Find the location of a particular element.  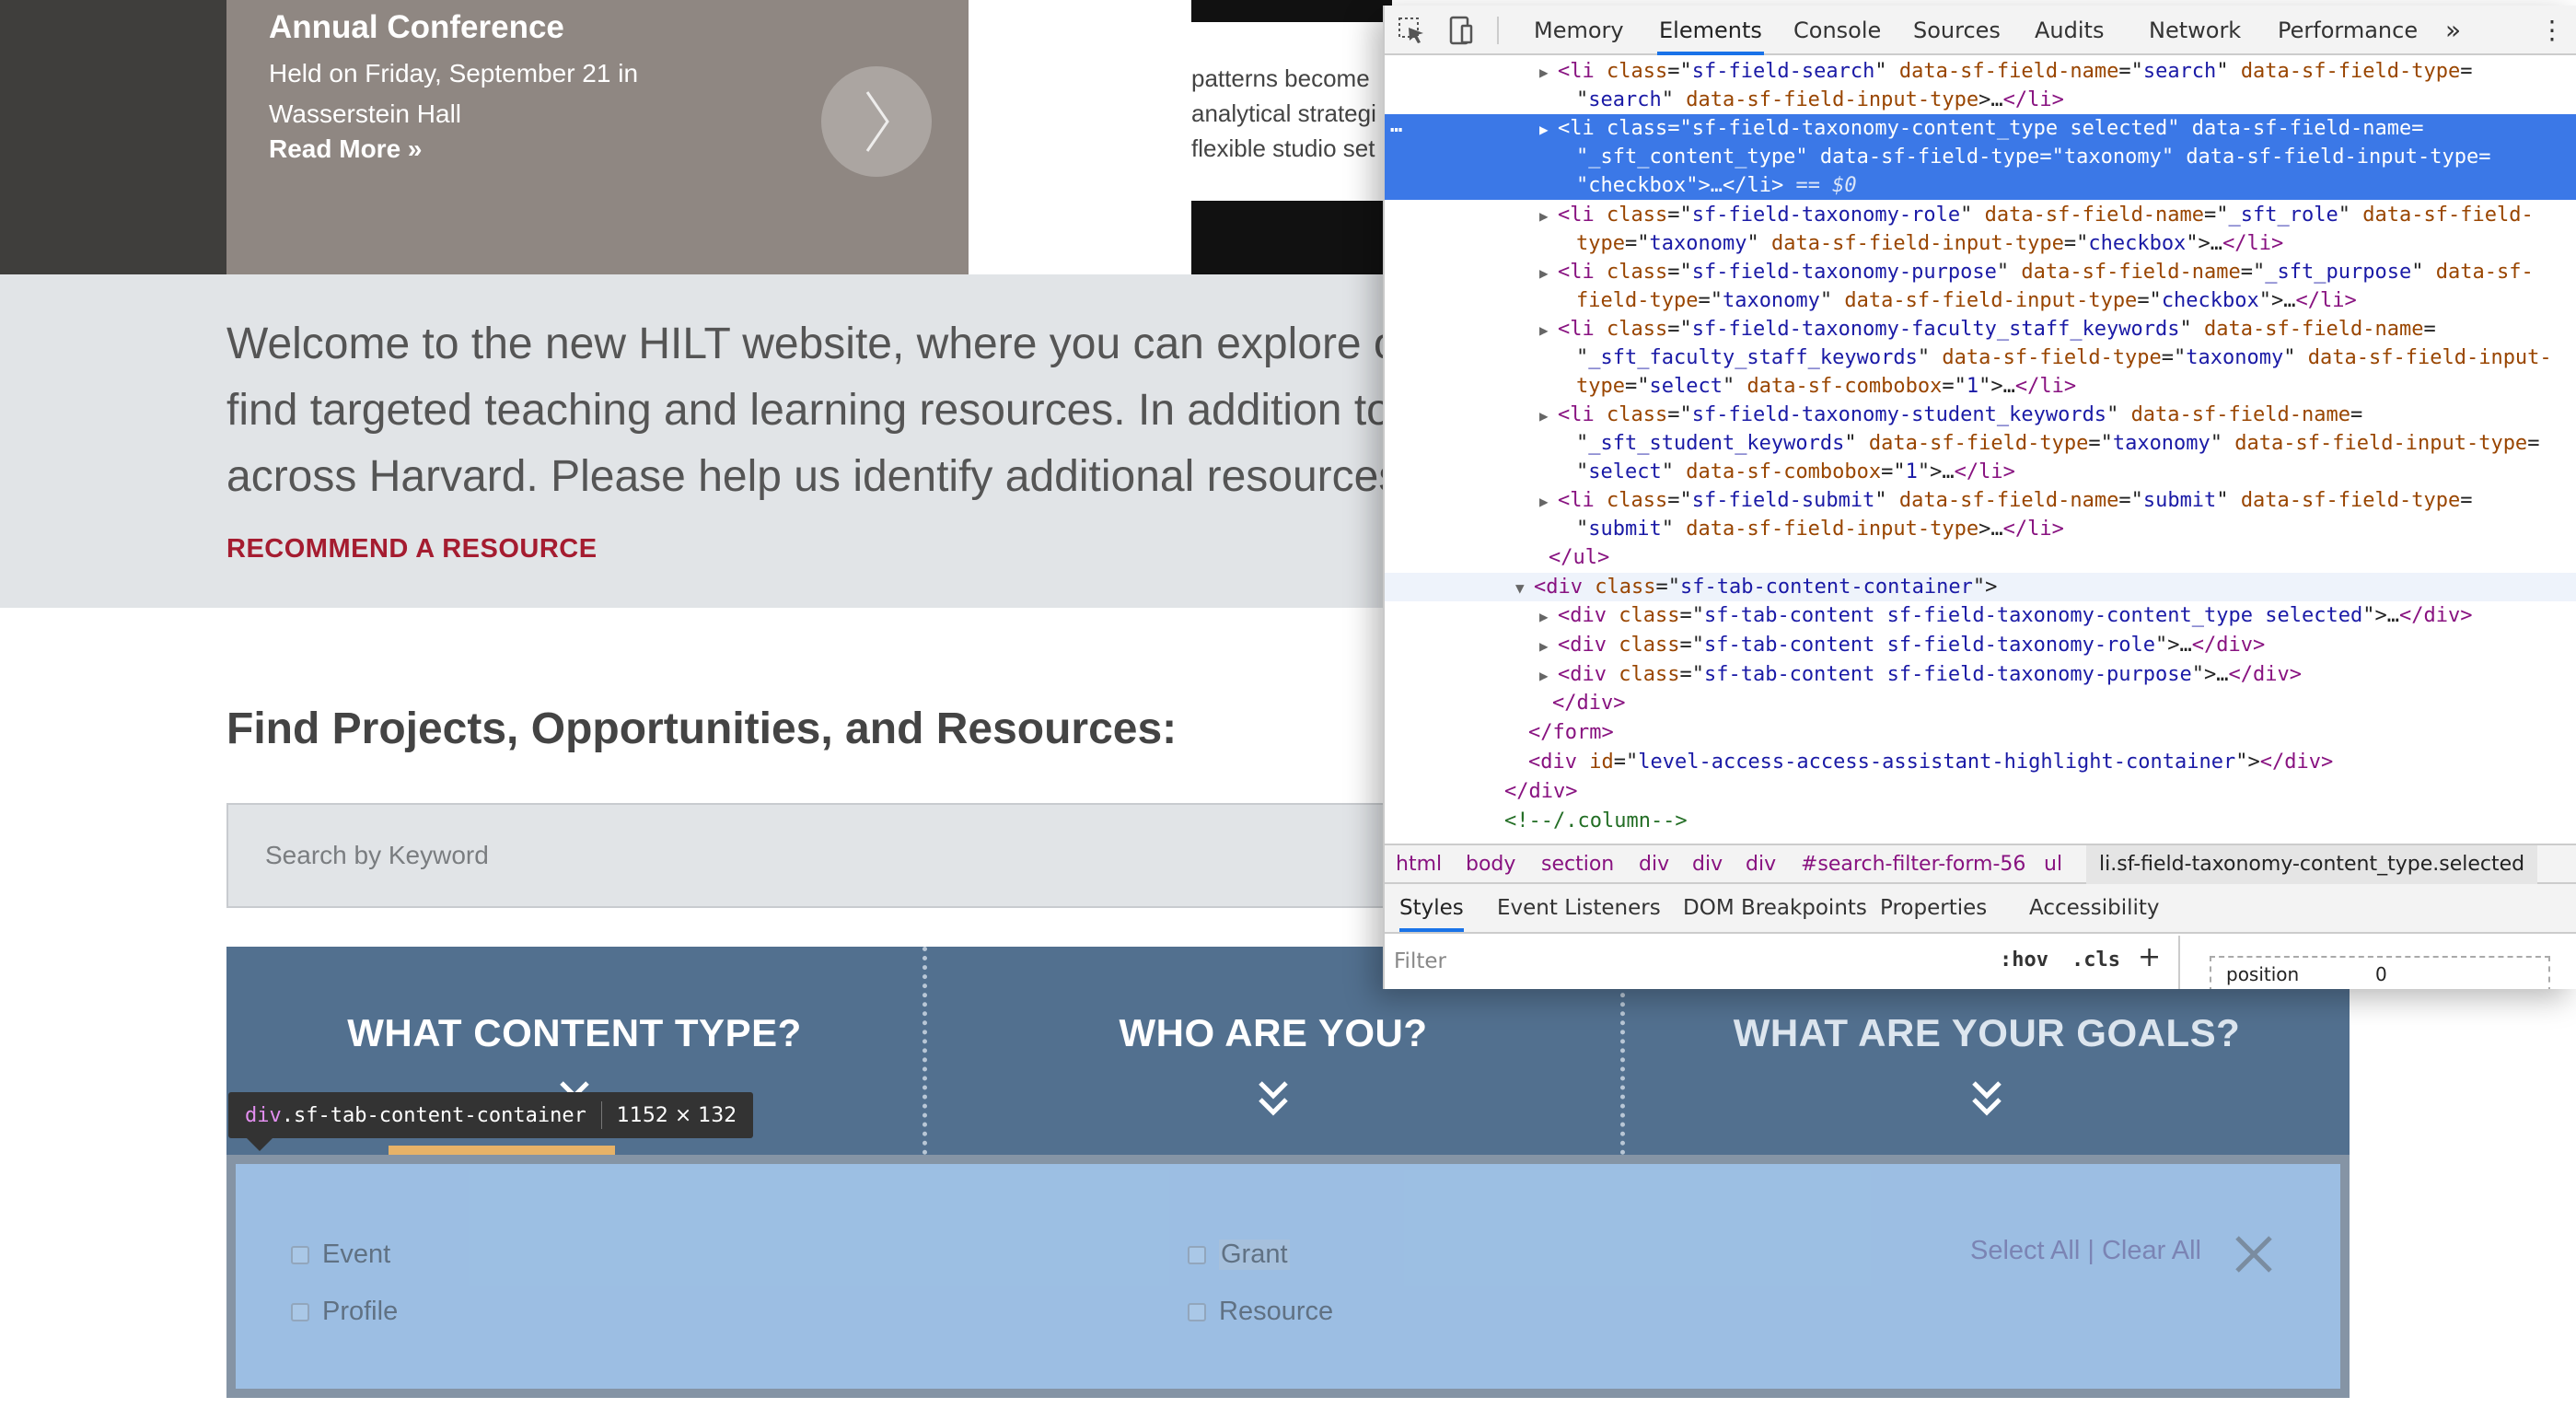

dom-node-line: ▼ <div class="sf-tab-content-container"> is located at coordinates (1980, 587).